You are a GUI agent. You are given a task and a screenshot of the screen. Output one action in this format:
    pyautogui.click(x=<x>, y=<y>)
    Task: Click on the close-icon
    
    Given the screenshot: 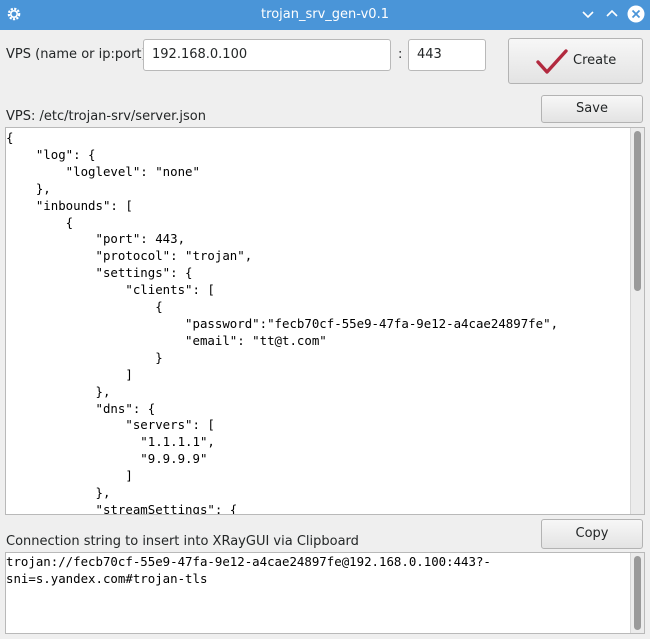 What is the action you would take?
    pyautogui.click(x=636, y=14)
    